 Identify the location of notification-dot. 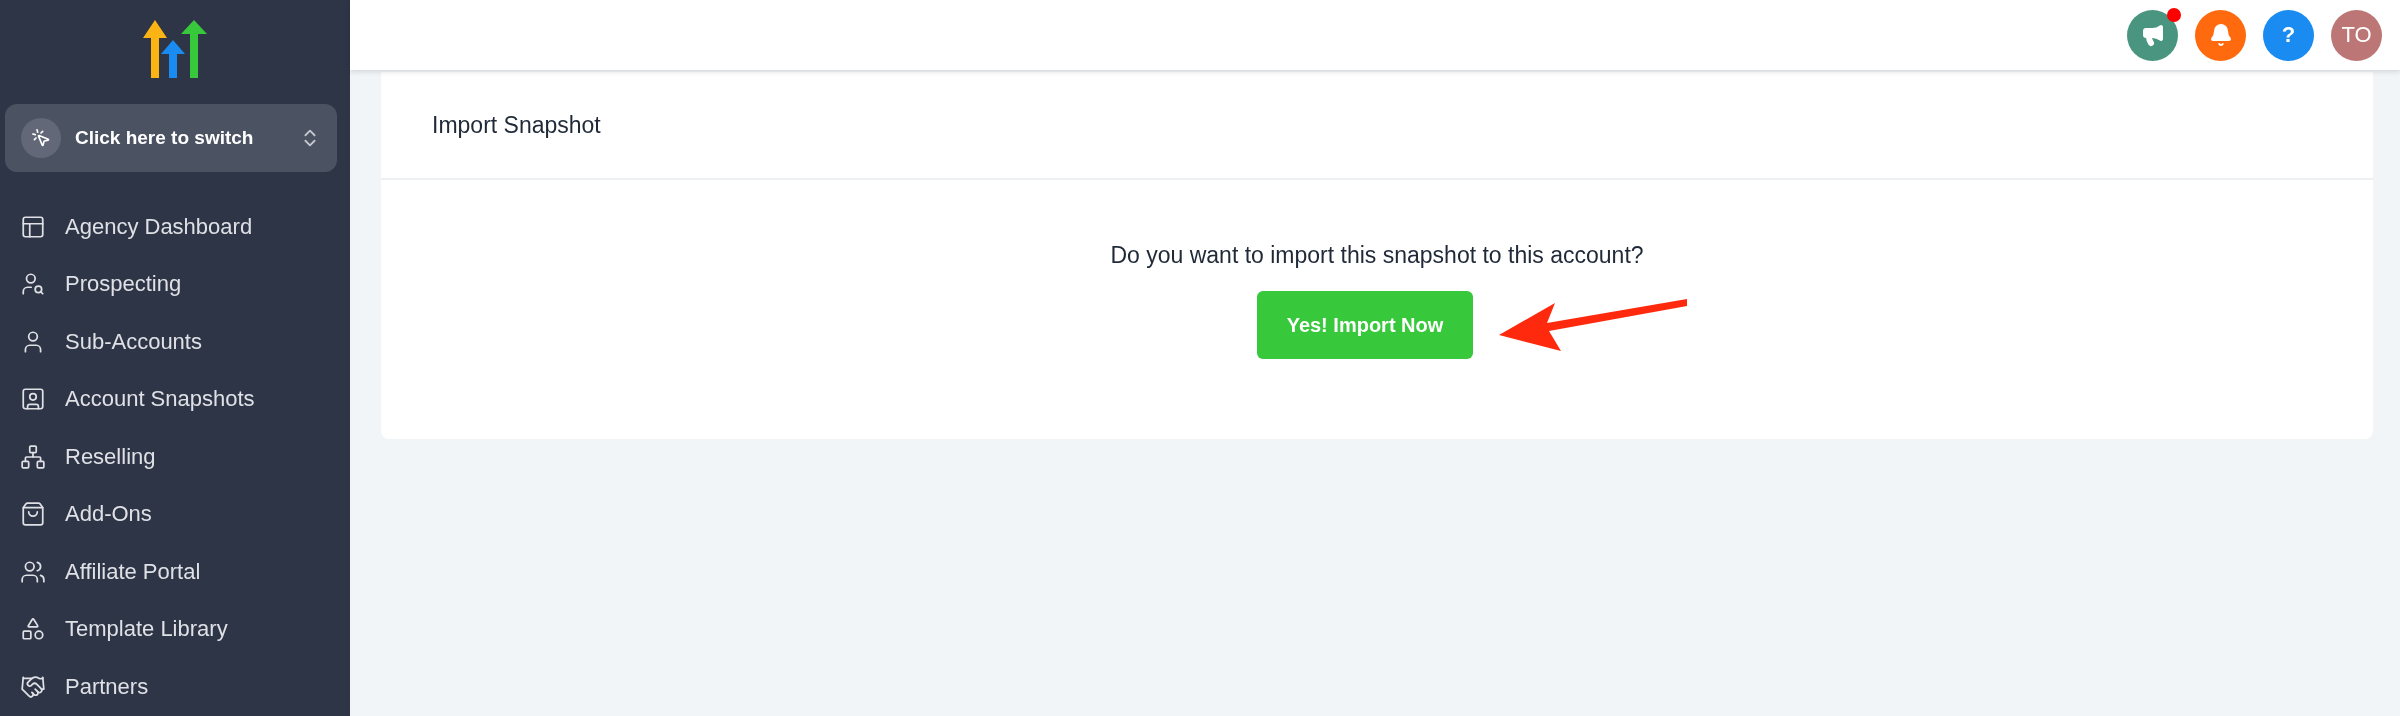
(2174, 14).